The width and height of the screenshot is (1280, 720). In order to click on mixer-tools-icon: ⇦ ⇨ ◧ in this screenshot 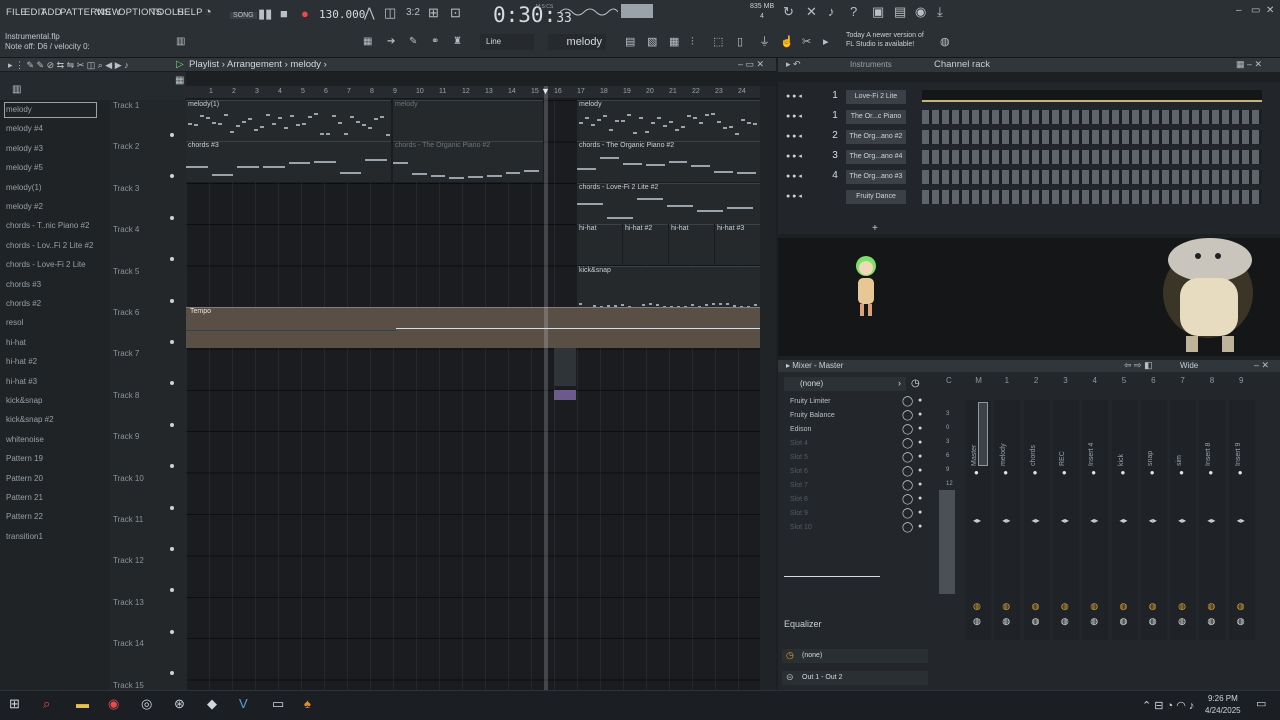, I will do `click(1138, 365)`.